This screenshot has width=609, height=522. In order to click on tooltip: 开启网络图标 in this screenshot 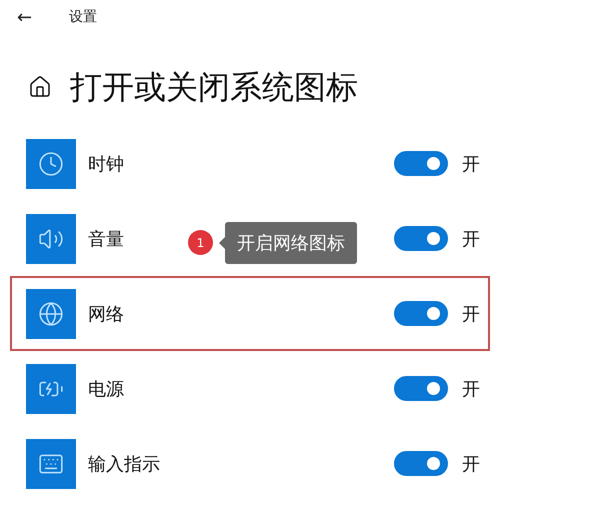, I will do `click(291, 243)`.